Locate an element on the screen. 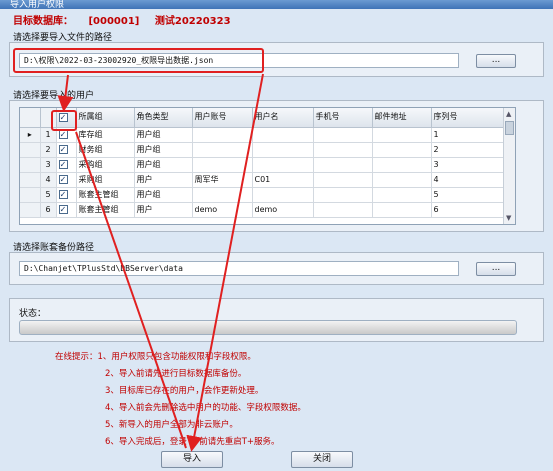 The width and height of the screenshot is (553, 471). status-progress-bar is located at coordinates (268, 327).